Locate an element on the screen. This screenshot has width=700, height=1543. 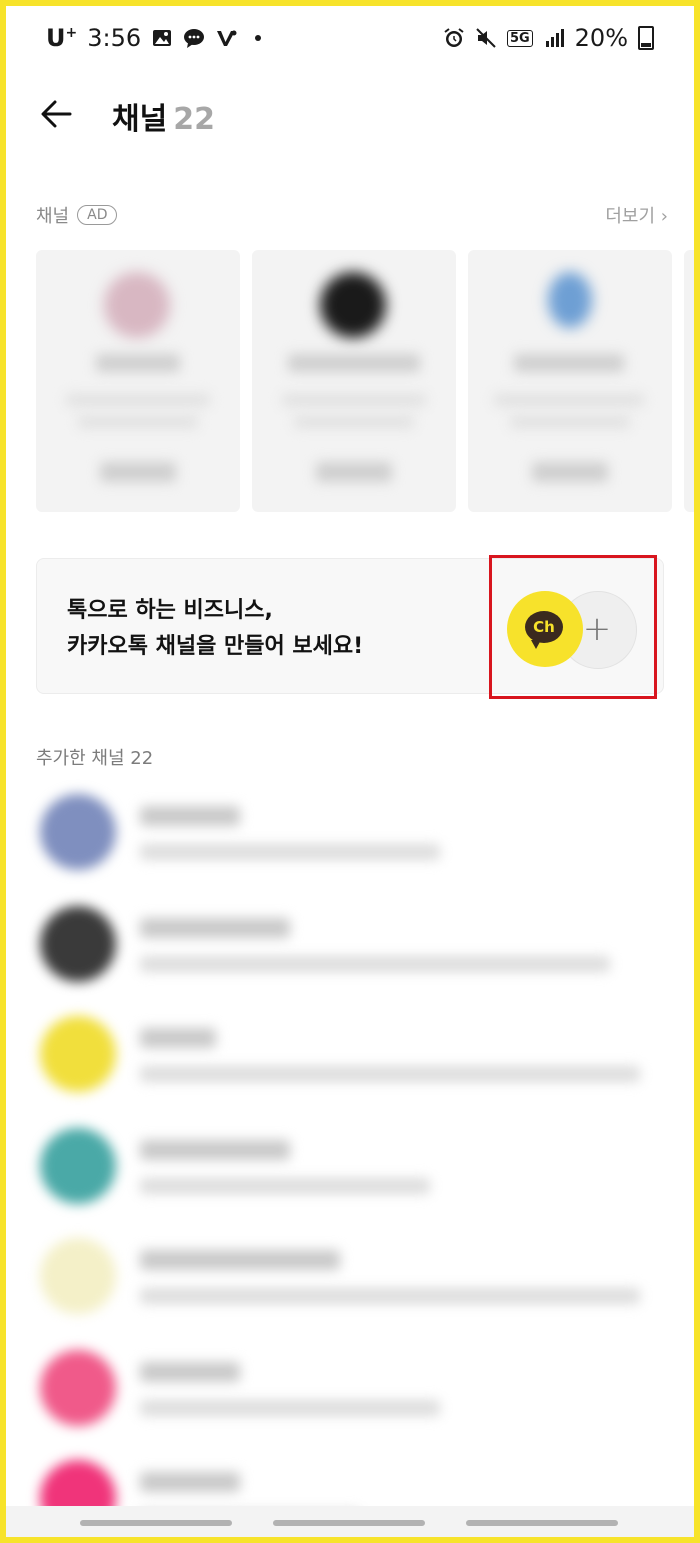
signal-icon is located at coordinates (554, 38).